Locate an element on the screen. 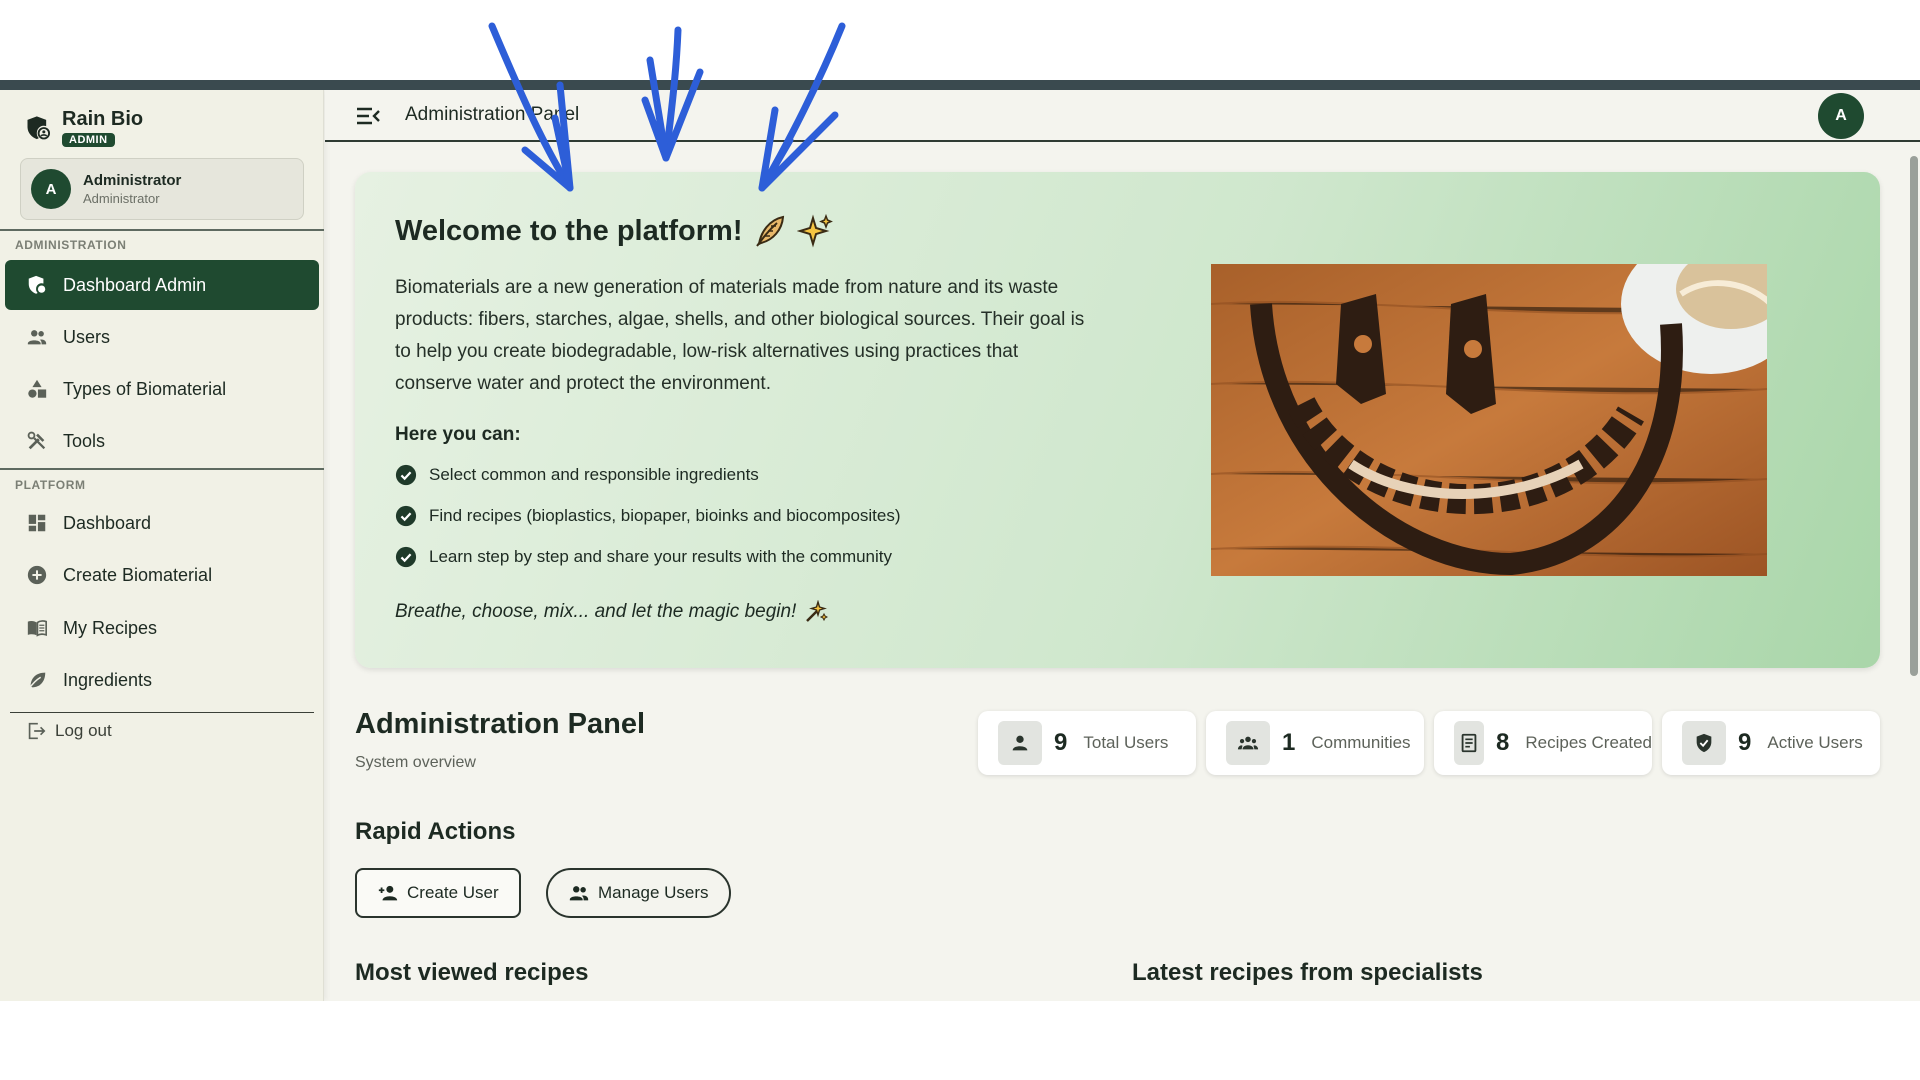  leaf-emoji-icon is located at coordinates (769, 231).